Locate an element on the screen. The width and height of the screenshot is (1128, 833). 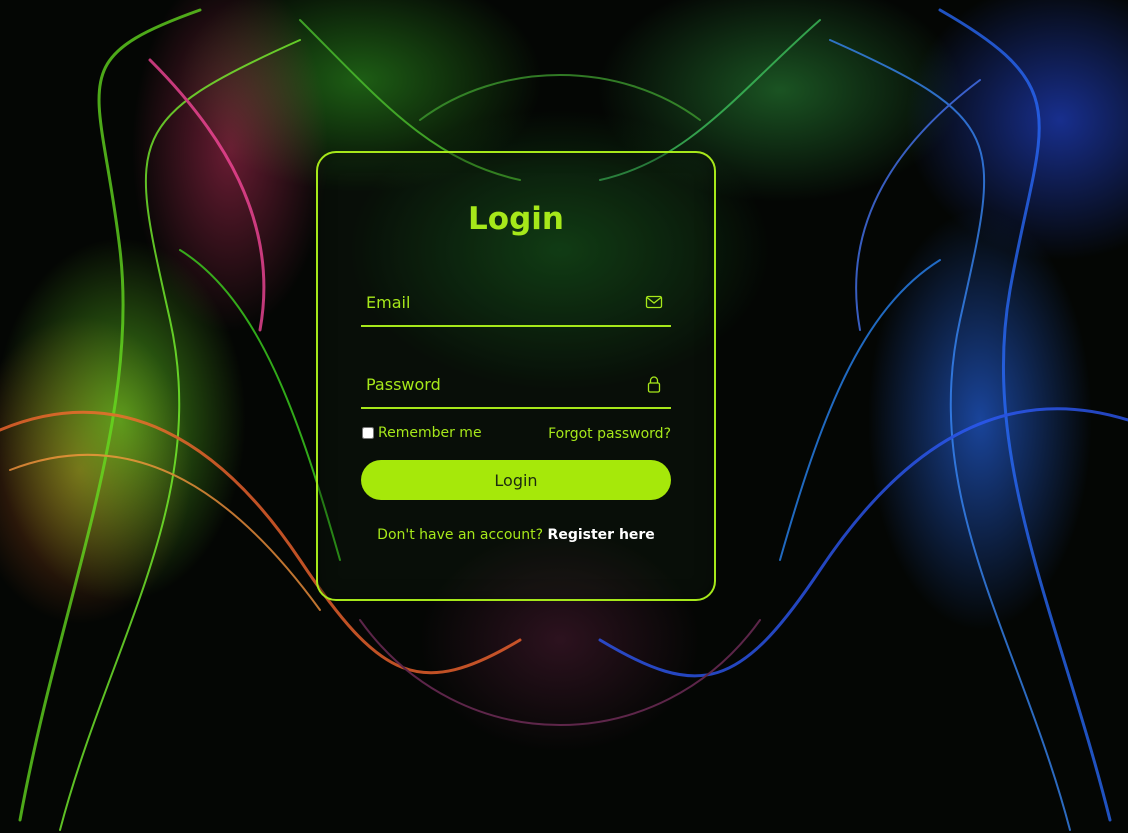
register-link: Register here is located at coordinates (601, 535).